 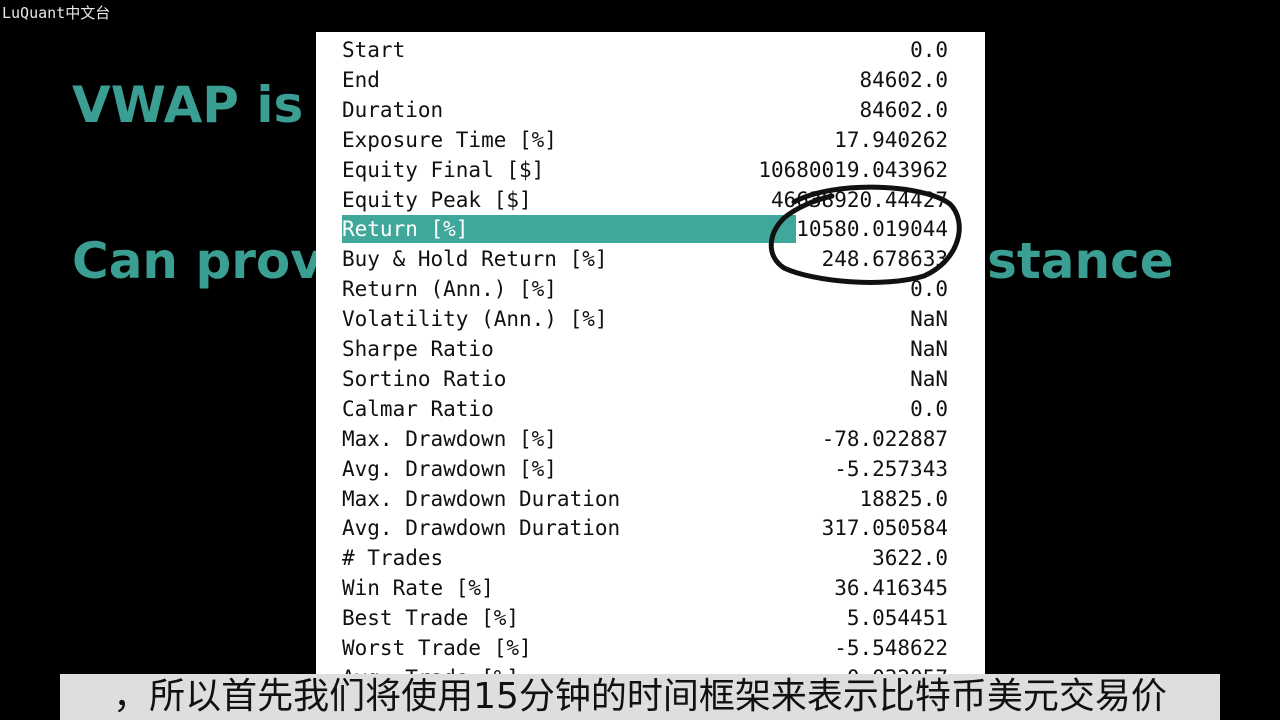 What do you see at coordinates (645, 50) in the screenshot?
I see `stat-row: Start 0.0` at bounding box center [645, 50].